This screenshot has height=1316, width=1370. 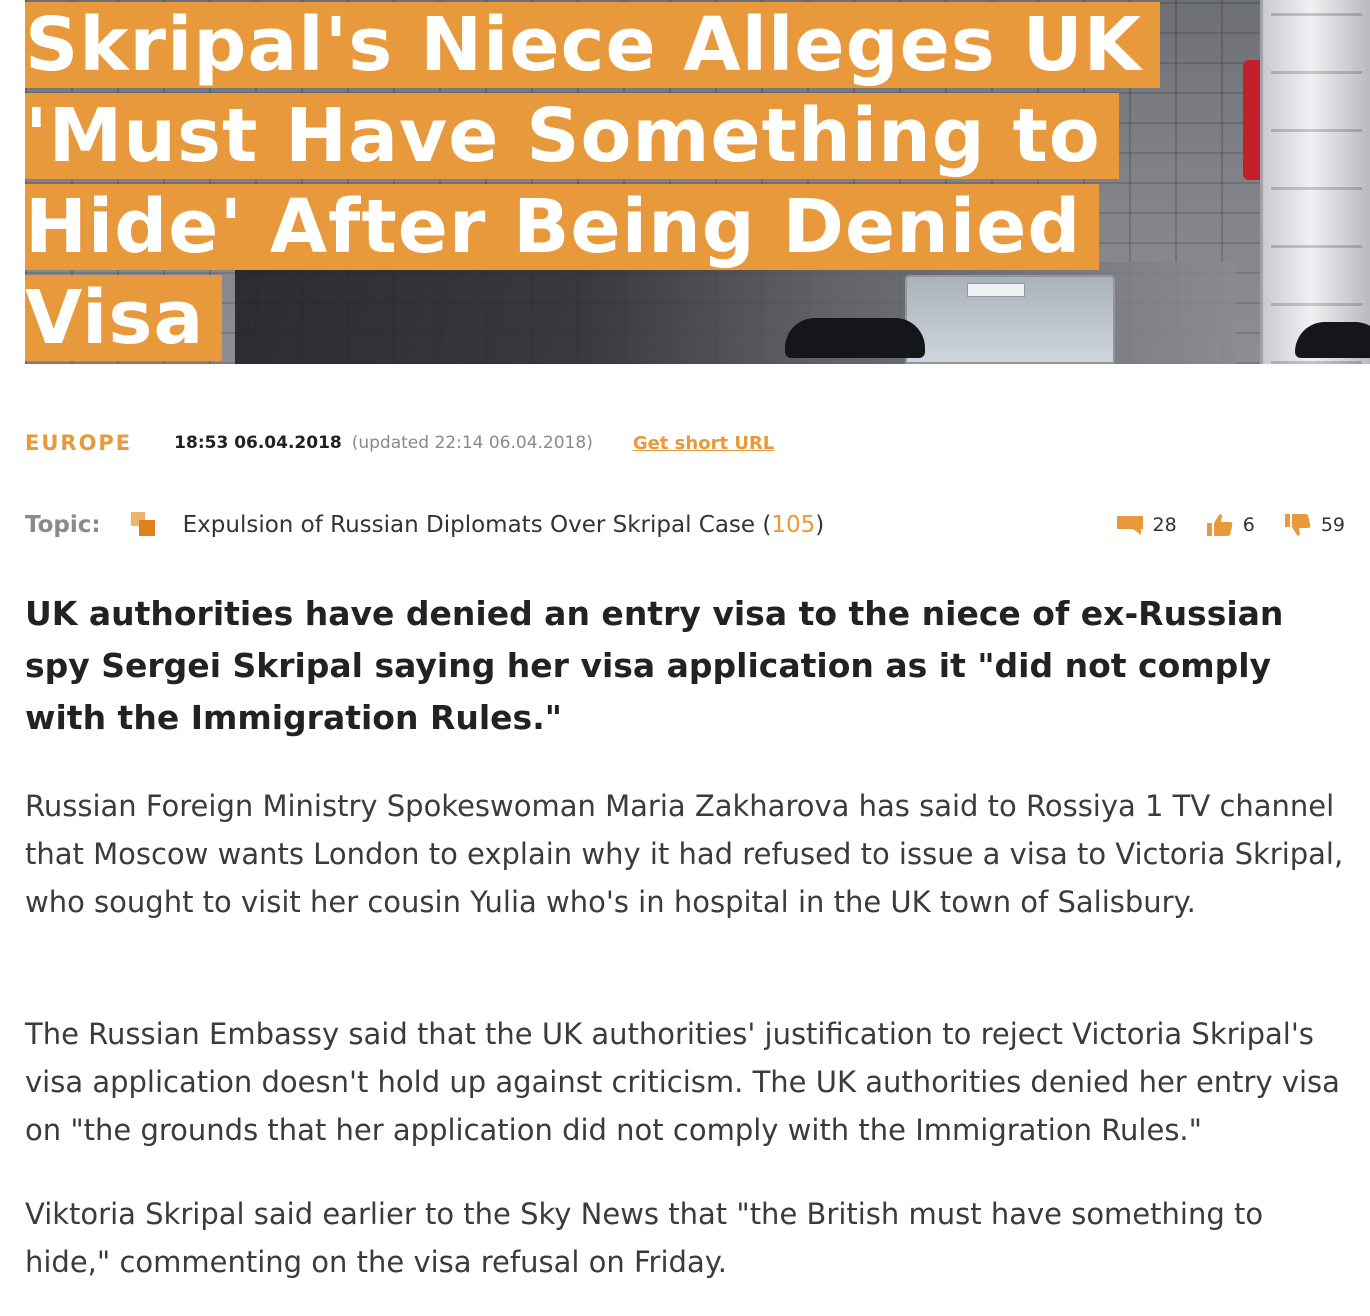 I want to click on published-time: 18:53 06.04.2018, so click(x=258, y=443).